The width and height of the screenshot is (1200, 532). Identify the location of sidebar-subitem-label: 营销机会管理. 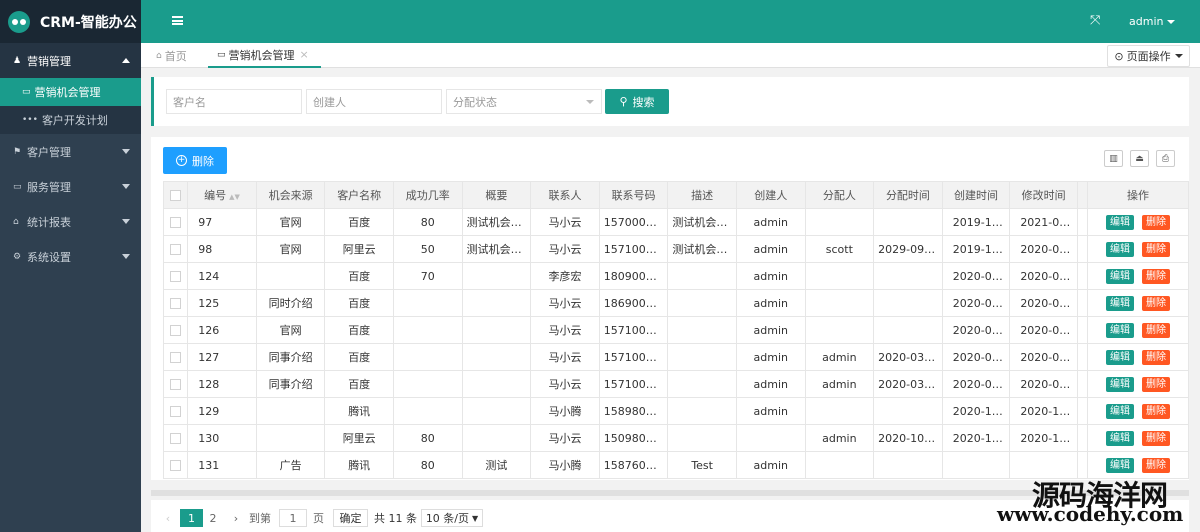
(67, 92).